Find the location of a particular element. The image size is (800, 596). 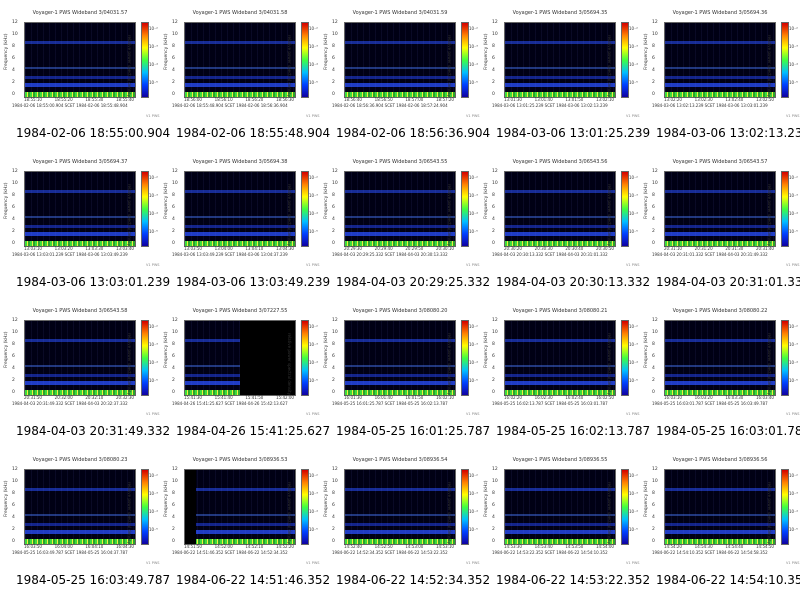

x-axis-ticks: 13:01:30 13:01:40 13:01:50 13:02:10 is located at coordinates (559, 99).